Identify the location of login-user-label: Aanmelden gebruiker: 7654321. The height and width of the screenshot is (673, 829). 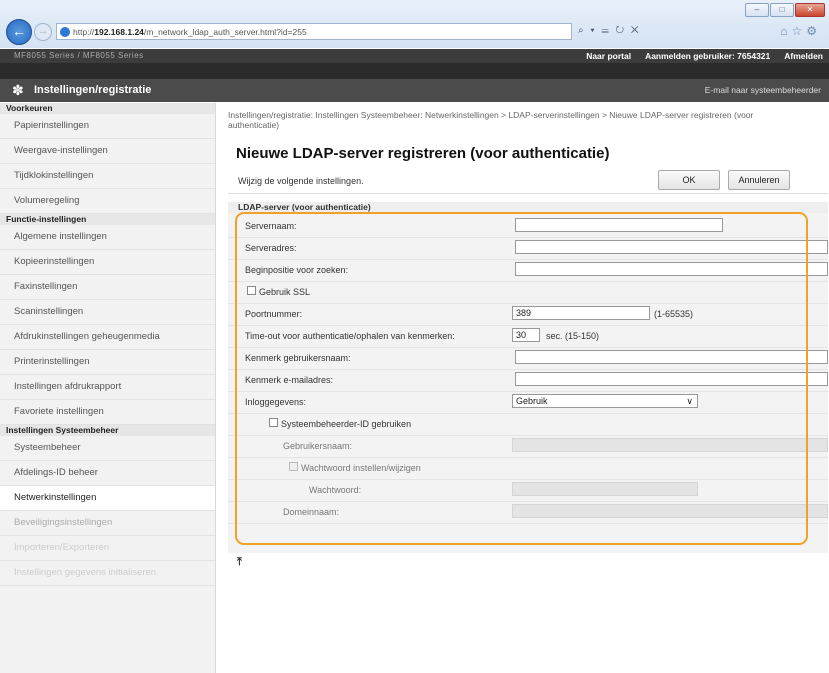
(708, 56).